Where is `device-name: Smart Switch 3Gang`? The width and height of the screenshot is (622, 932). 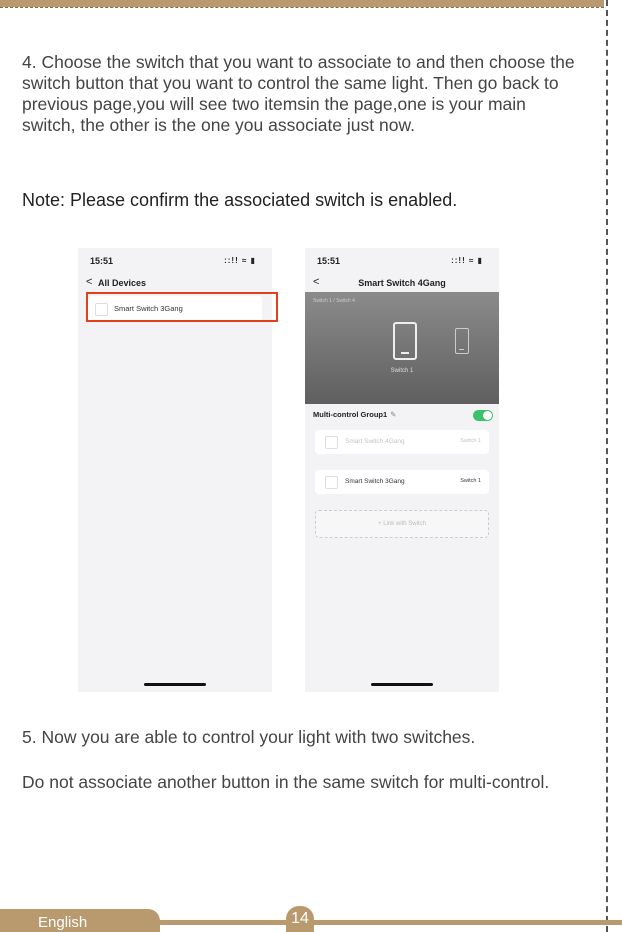
device-name: Smart Switch 3Gang is located at coordinates (375, 481).